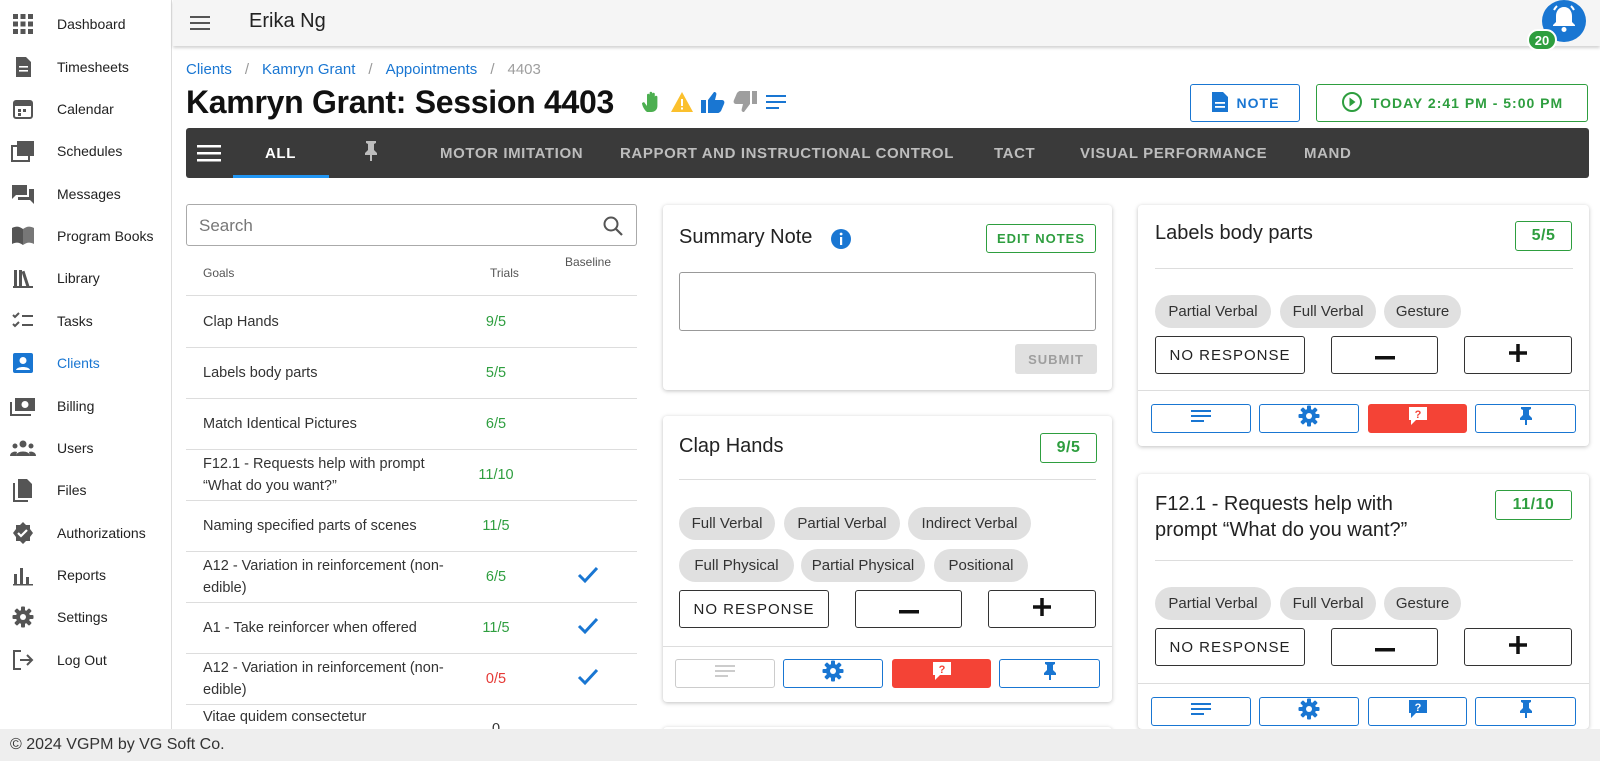 Image resolution: width=1600 pixels, height=761 pixels. Describe the element at coordinates (389, 226) in the screenshot. I see `search-input` at that location.